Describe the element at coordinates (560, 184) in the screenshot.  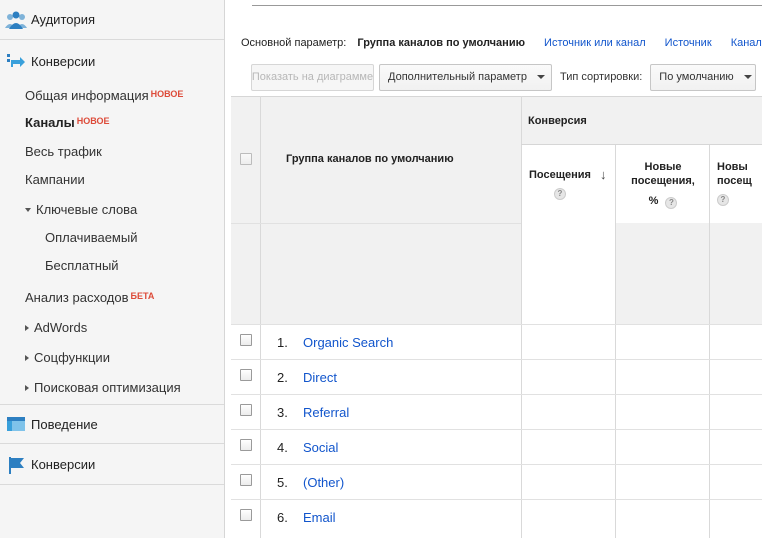
I see `visits-column-header: Посещения ?` at that location.